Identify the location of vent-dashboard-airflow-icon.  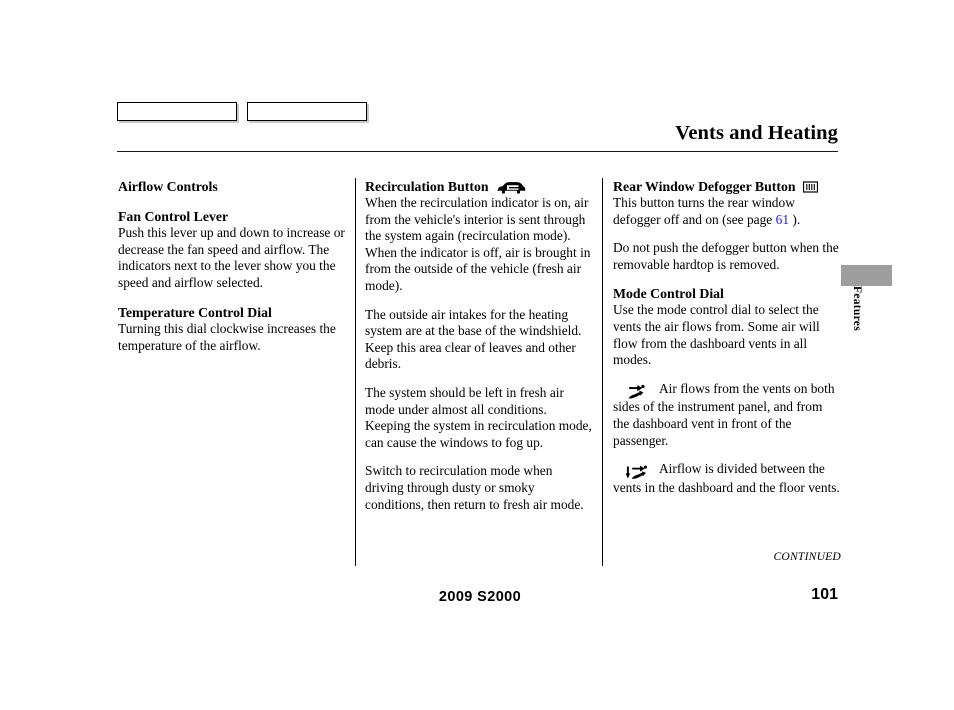
(636, 391).